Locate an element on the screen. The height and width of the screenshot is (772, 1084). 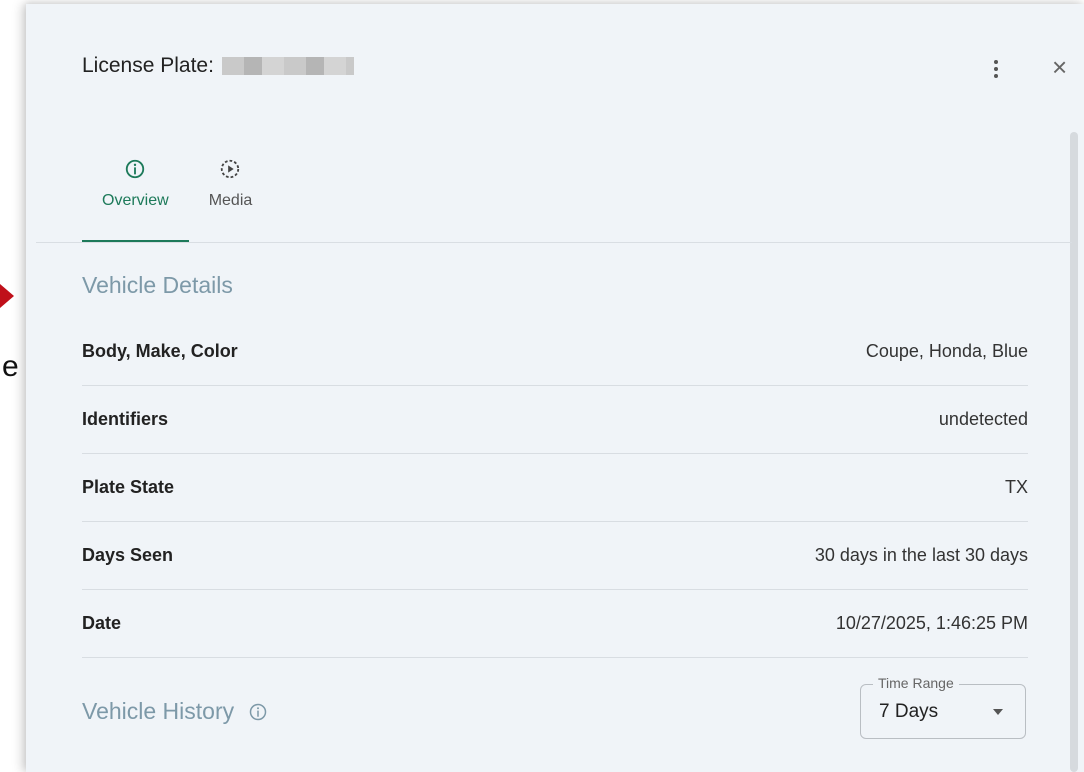
tab-overview: Overview is located at coordinates (135, 200).